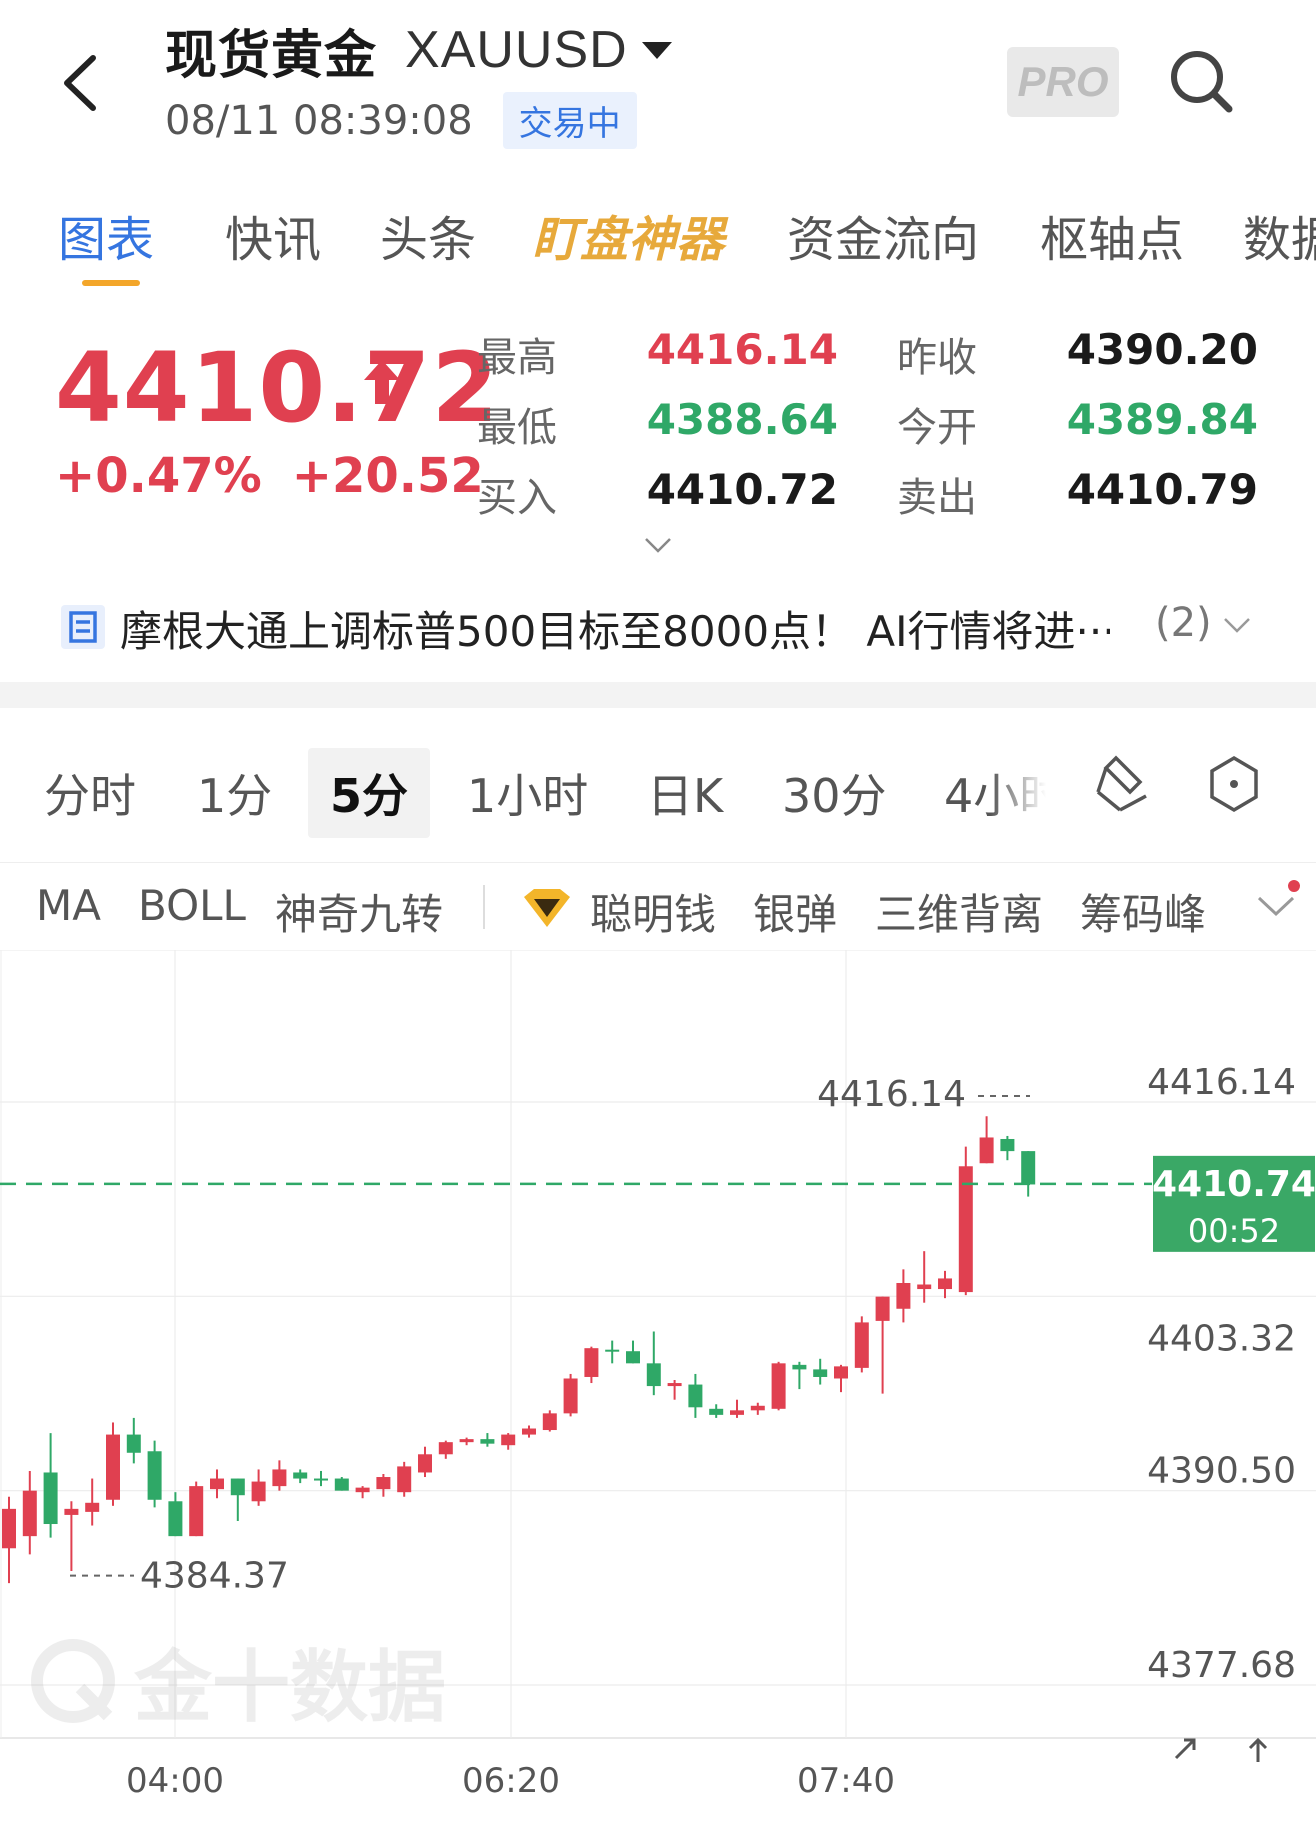 The width and height of the screenshot is (1316, 1834). I want to click on tab-headlines: 头条, so click(428, 235).